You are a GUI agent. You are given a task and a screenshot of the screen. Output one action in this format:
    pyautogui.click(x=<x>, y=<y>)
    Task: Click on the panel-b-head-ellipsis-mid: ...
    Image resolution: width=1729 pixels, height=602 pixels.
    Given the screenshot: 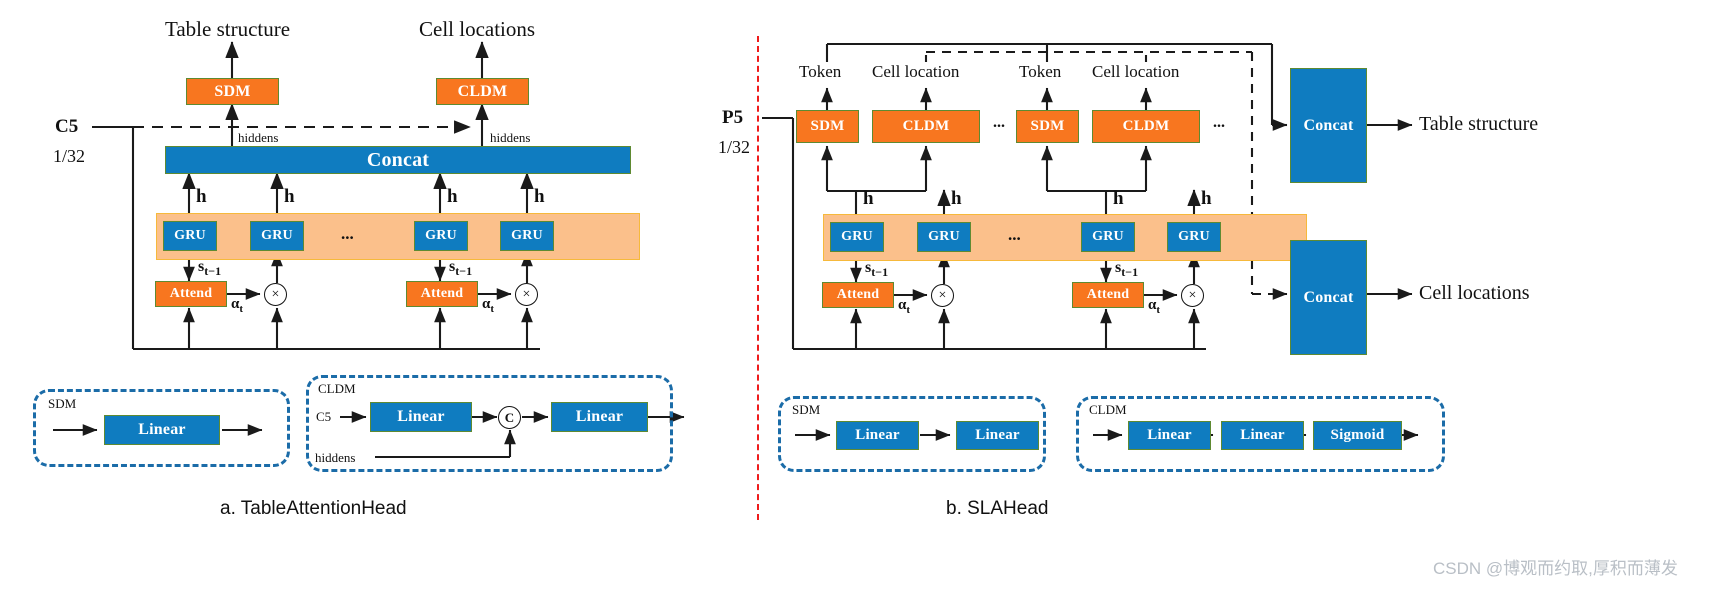 What is the action you would take?
    pyautogui.click(x=999, y=122)
    